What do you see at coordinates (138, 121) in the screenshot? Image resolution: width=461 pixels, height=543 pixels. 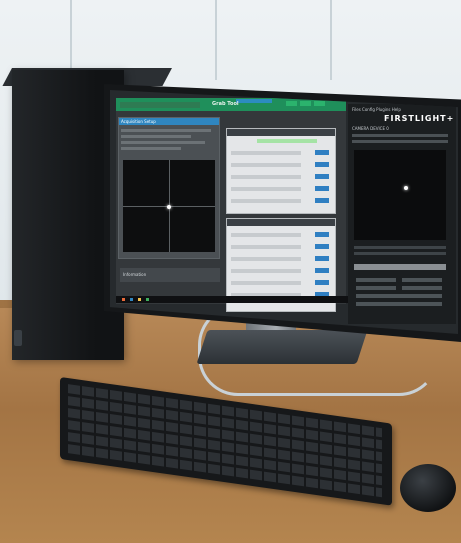 I see `acquisition-panel-title: Acquisition Setup` at bounding box center [138, 121].